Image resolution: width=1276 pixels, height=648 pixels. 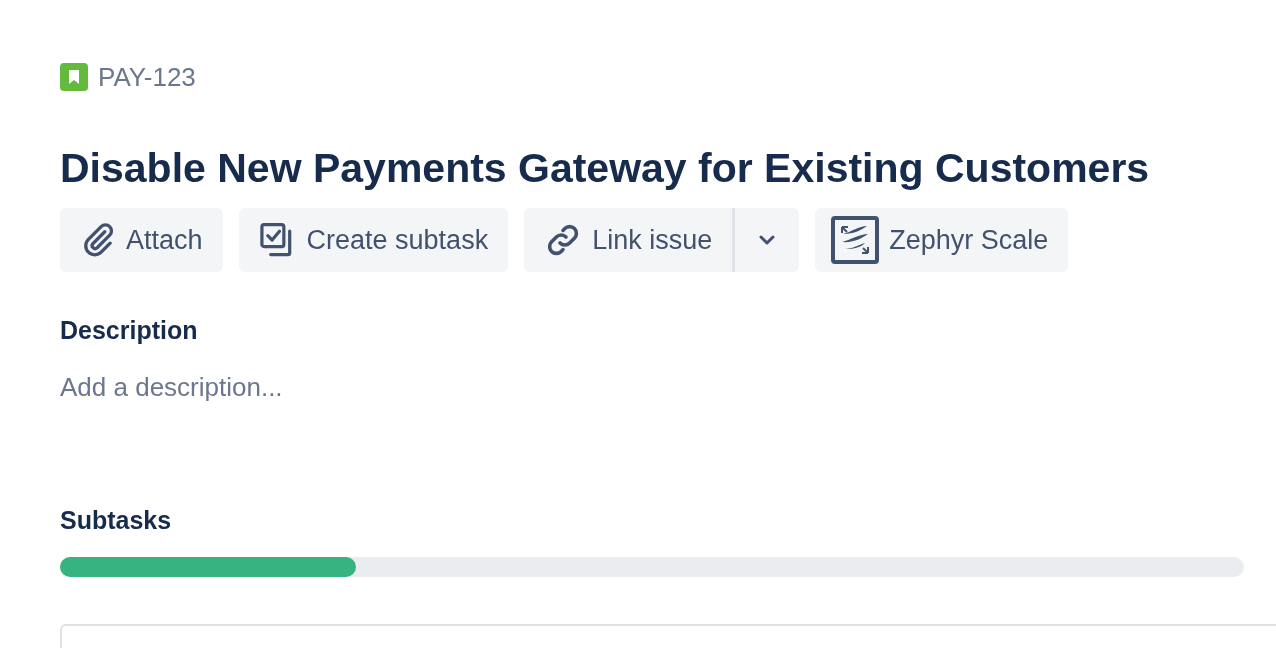 I want to click on issue-title: Disable New Payments Gateway for Existing Customers, so click(x=605, y=168).